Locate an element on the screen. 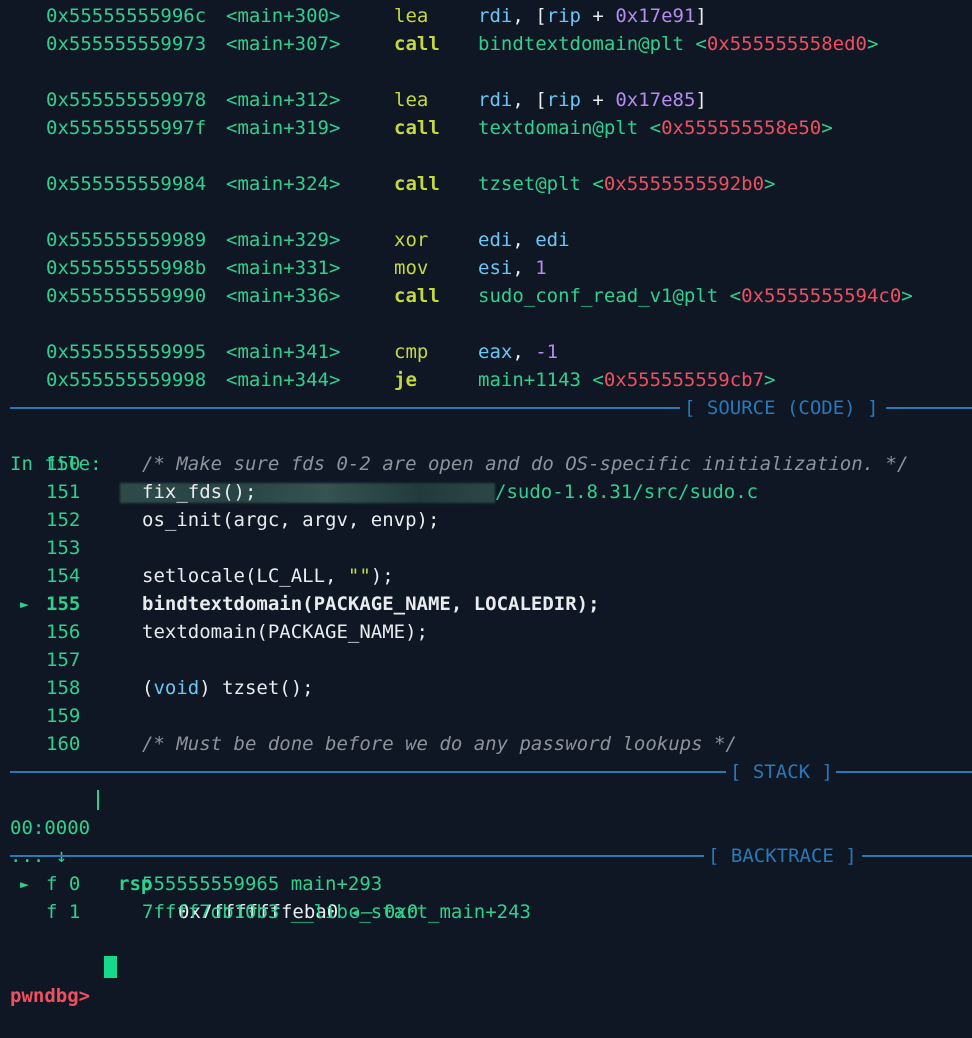 This screenshot has height=1038, width=972. prompt-label: pwndbg> is located at coordinates (50, 996).